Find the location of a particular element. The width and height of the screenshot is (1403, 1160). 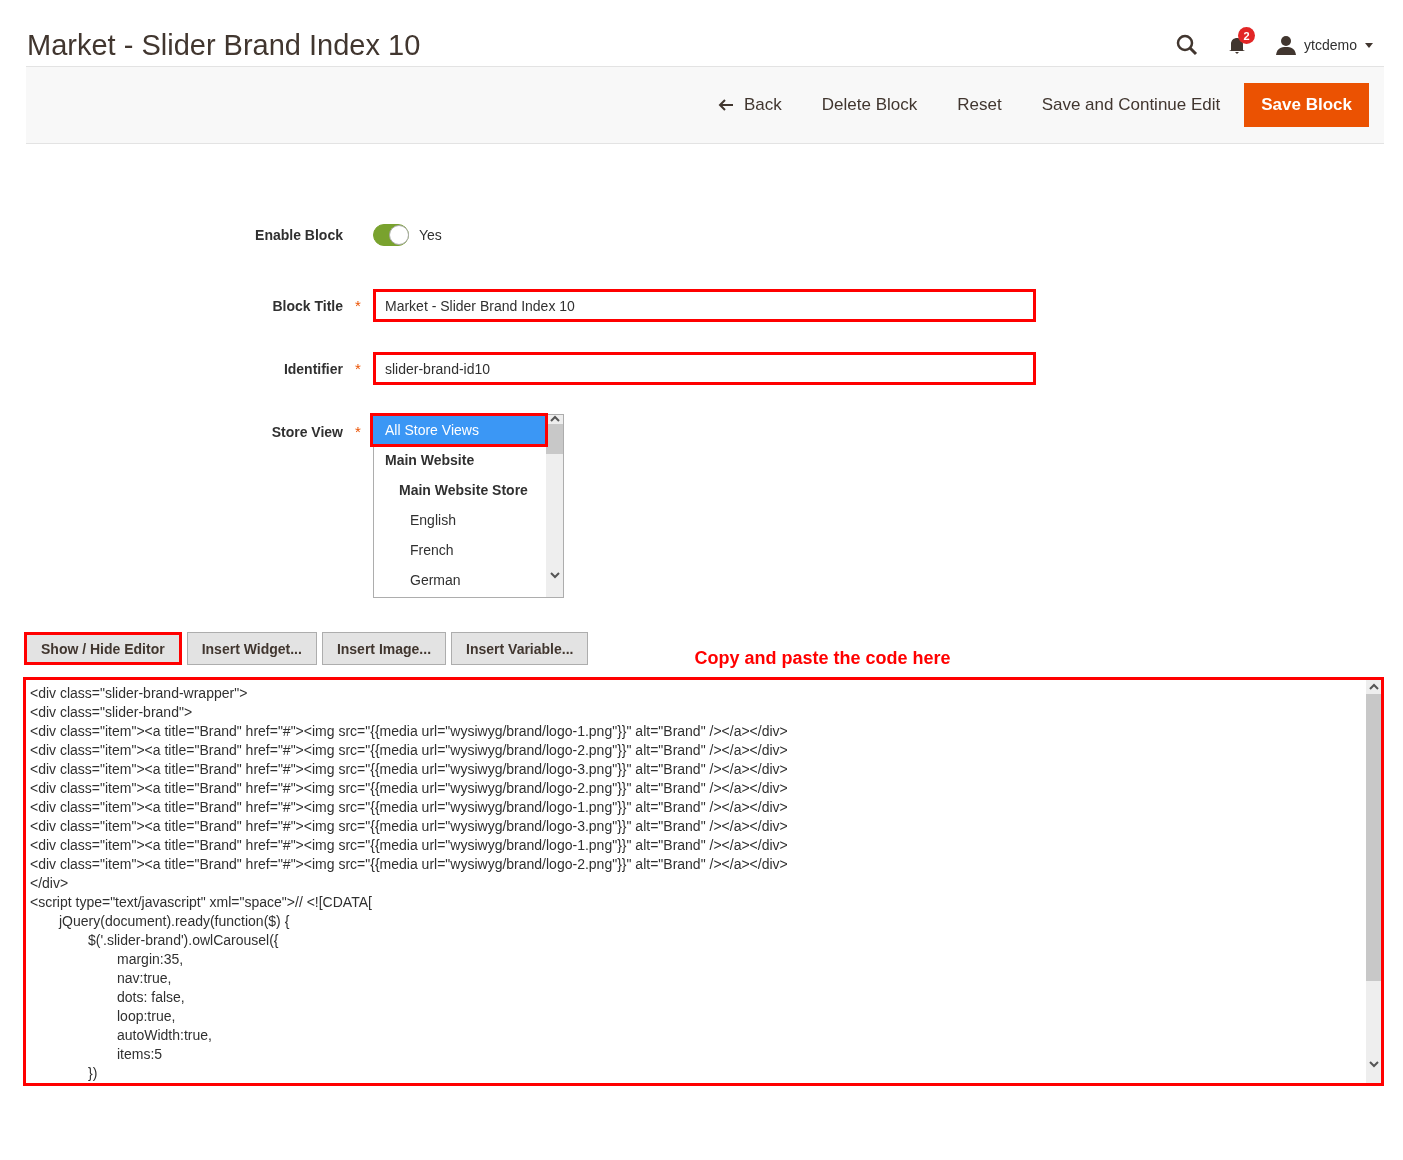

list-option: German is located at coordinates (460, 580).